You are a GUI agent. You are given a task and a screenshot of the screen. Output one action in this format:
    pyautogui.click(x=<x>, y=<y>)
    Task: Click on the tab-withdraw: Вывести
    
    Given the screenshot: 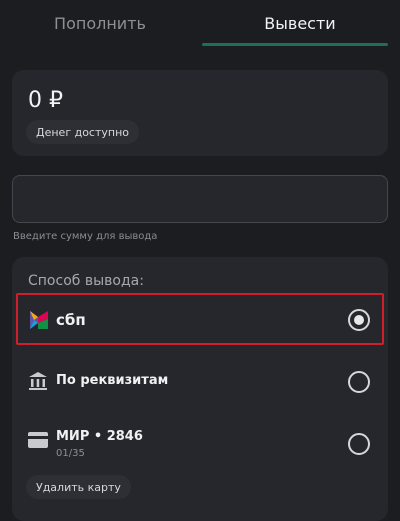 What is the action you would take?
    pyautogui.click(x=300, y=23)
    